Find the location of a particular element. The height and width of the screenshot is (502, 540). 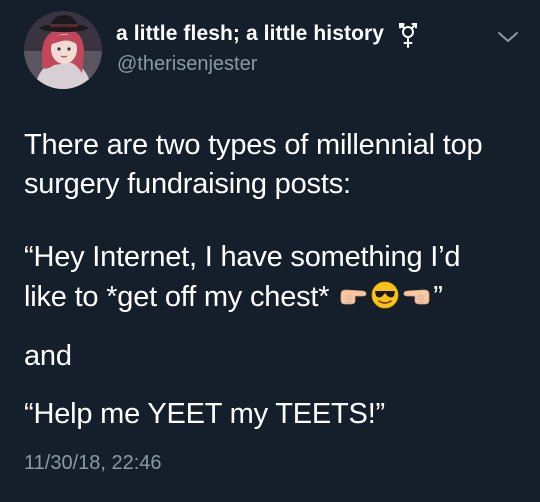

tweet-text-line-with-emoji: like to *get off my chest* ” is located at coordinates (233, 297).